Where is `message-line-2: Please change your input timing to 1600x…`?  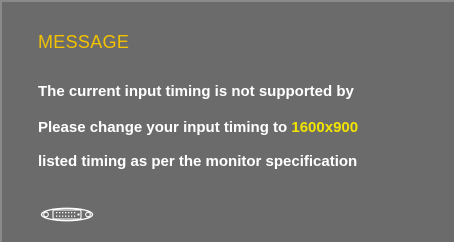
message-line-2: Please change your input timing to 1600x… is located at coordinates (198, 127).